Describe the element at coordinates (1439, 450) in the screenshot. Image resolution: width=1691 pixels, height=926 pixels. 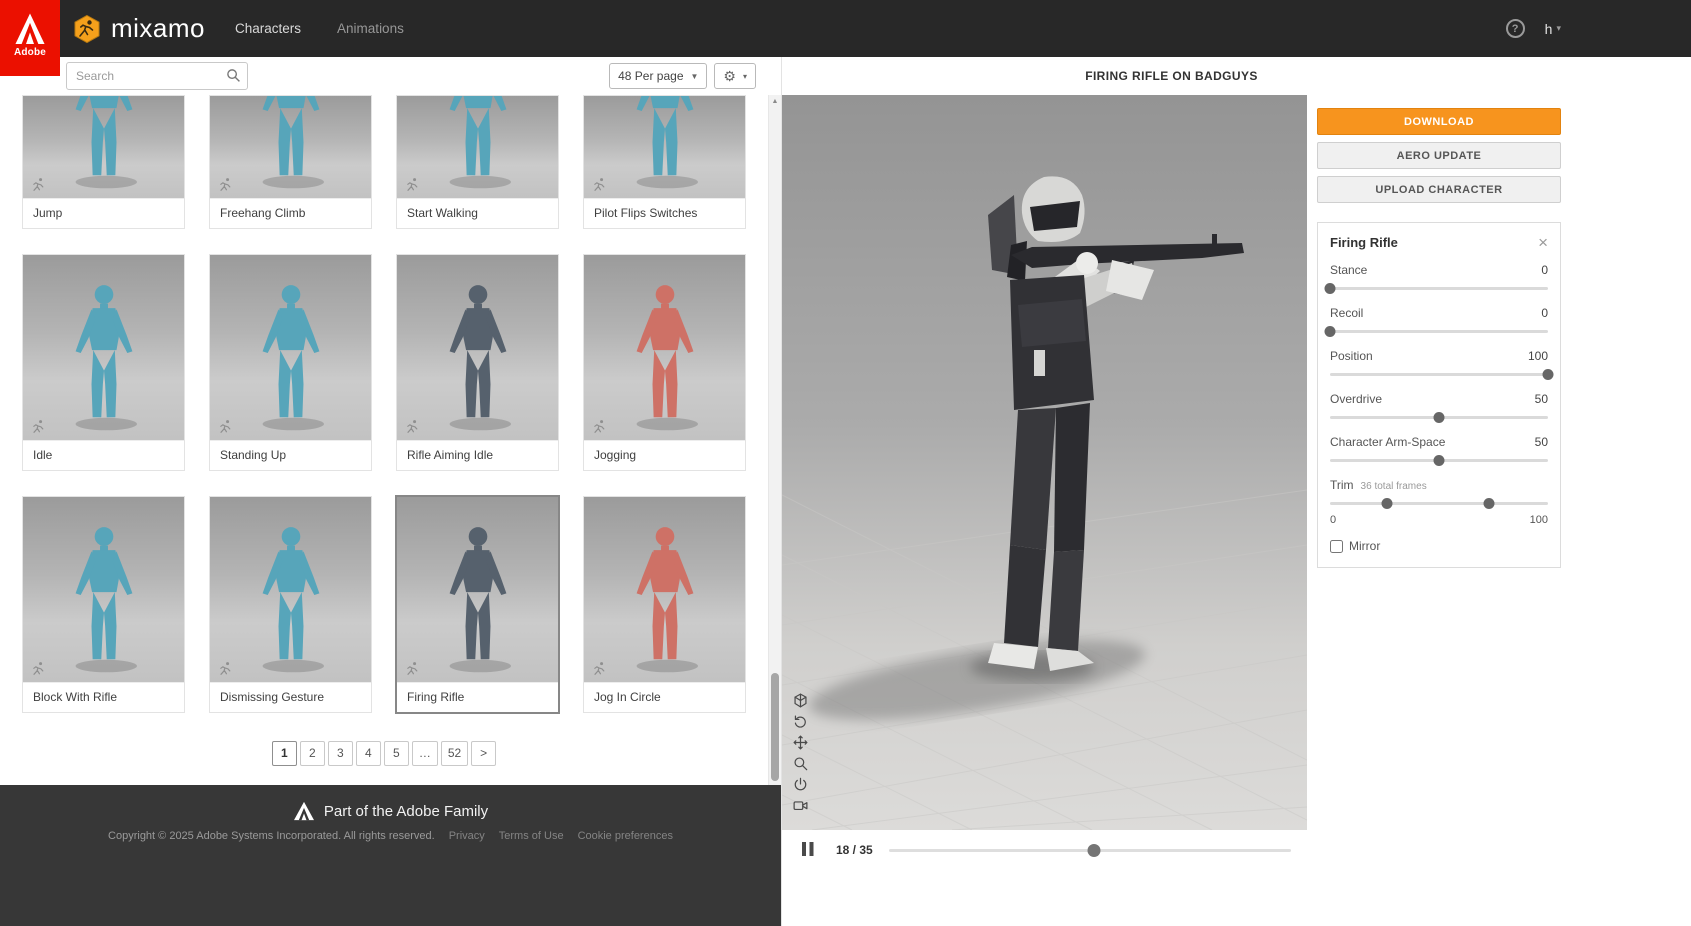
I see `parameter-slider: Character Arm-Space 50` at that location.